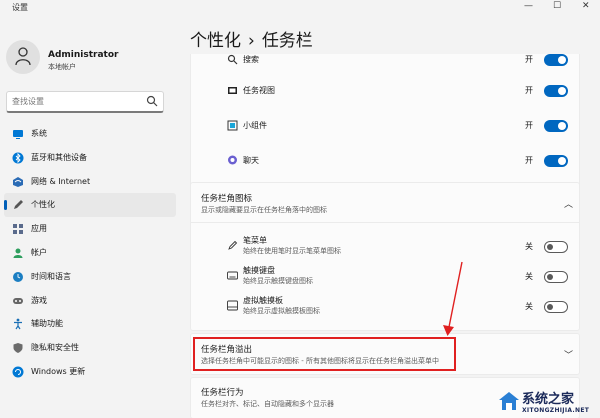  I want to click on sidebar-item-label: Windows 更新, so click(58, 371).